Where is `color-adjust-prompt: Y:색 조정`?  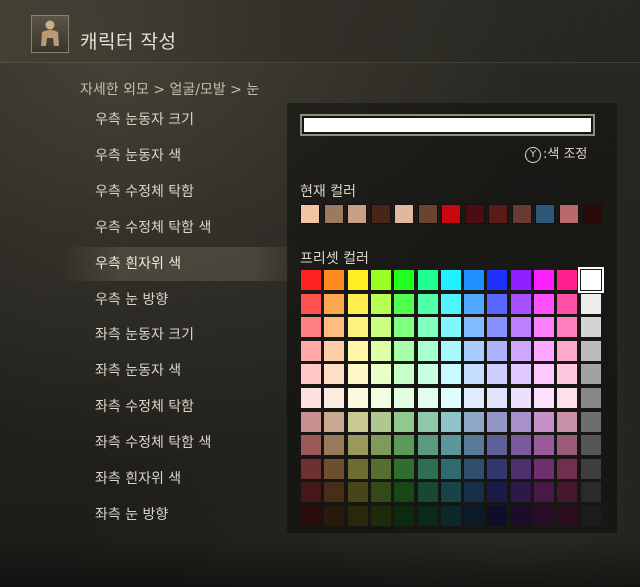 color-adjust-prompt: Y:색 조정 is located at coordinates (556, 153).